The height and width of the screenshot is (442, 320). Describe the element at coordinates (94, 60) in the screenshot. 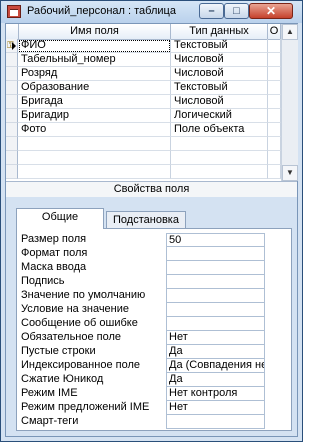

I see `field-name-cell: Табельный_номер` at that location.